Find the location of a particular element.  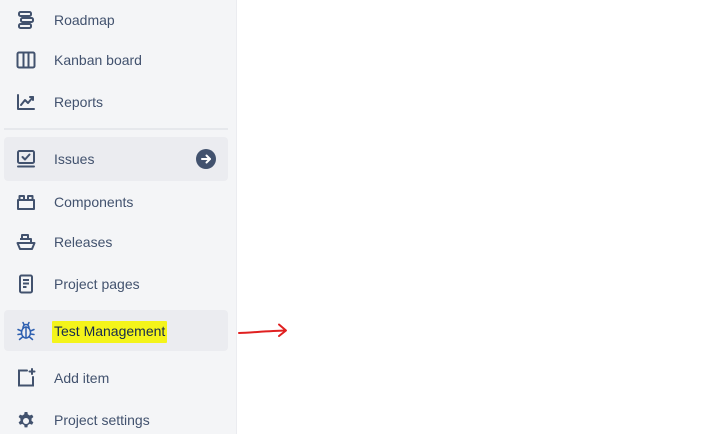

releases-icon is located at coordinates (26, 242).